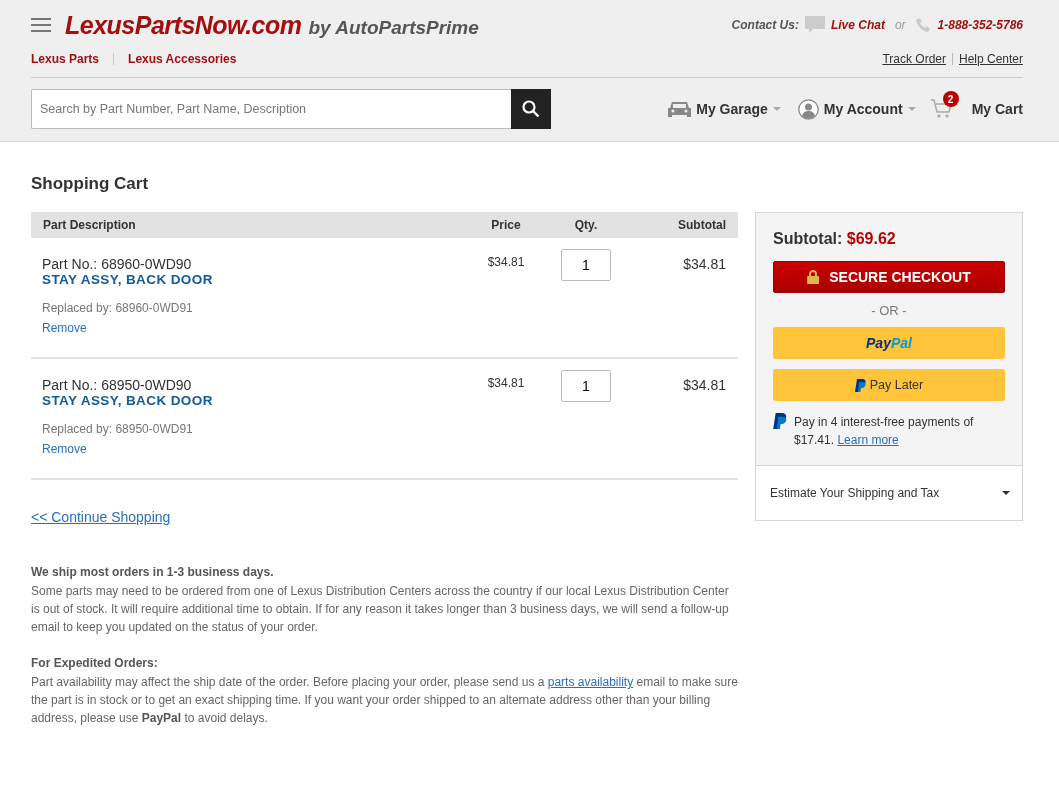  Describe the element at coordinates (808, 238) in the screenshot. I see `subtotal-label: Subtotal:` at that location.